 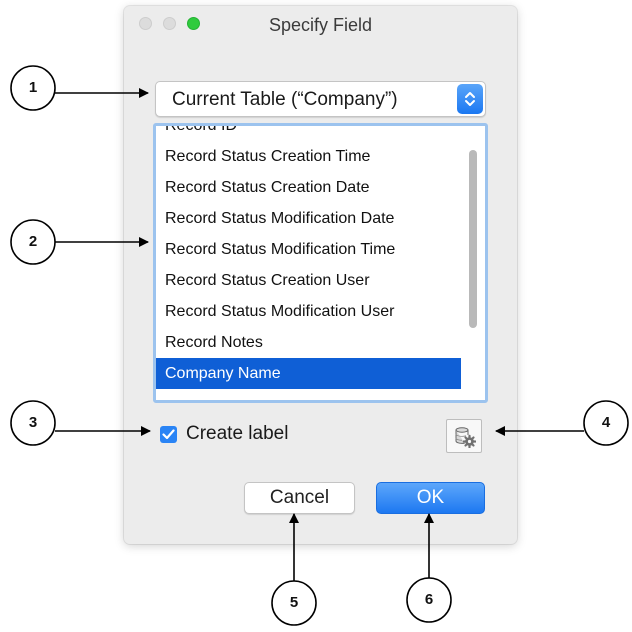 I want to click on marker-label-2: 2, so click(x=33, y=241).